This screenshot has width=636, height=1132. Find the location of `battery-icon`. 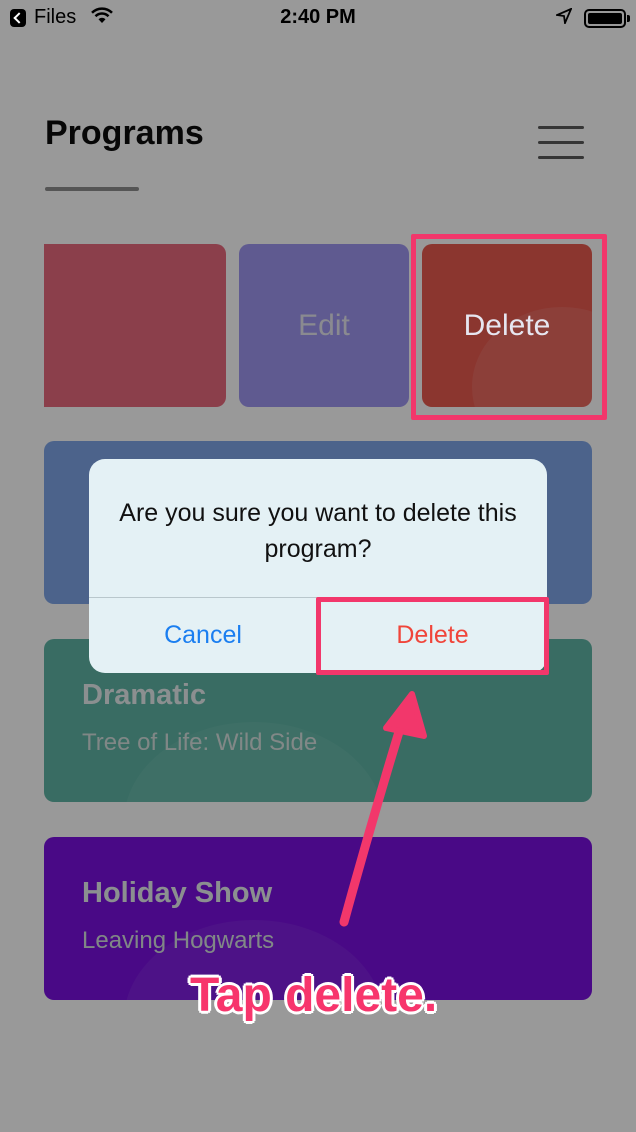

battery-icon is located at coordinates (607, 18).